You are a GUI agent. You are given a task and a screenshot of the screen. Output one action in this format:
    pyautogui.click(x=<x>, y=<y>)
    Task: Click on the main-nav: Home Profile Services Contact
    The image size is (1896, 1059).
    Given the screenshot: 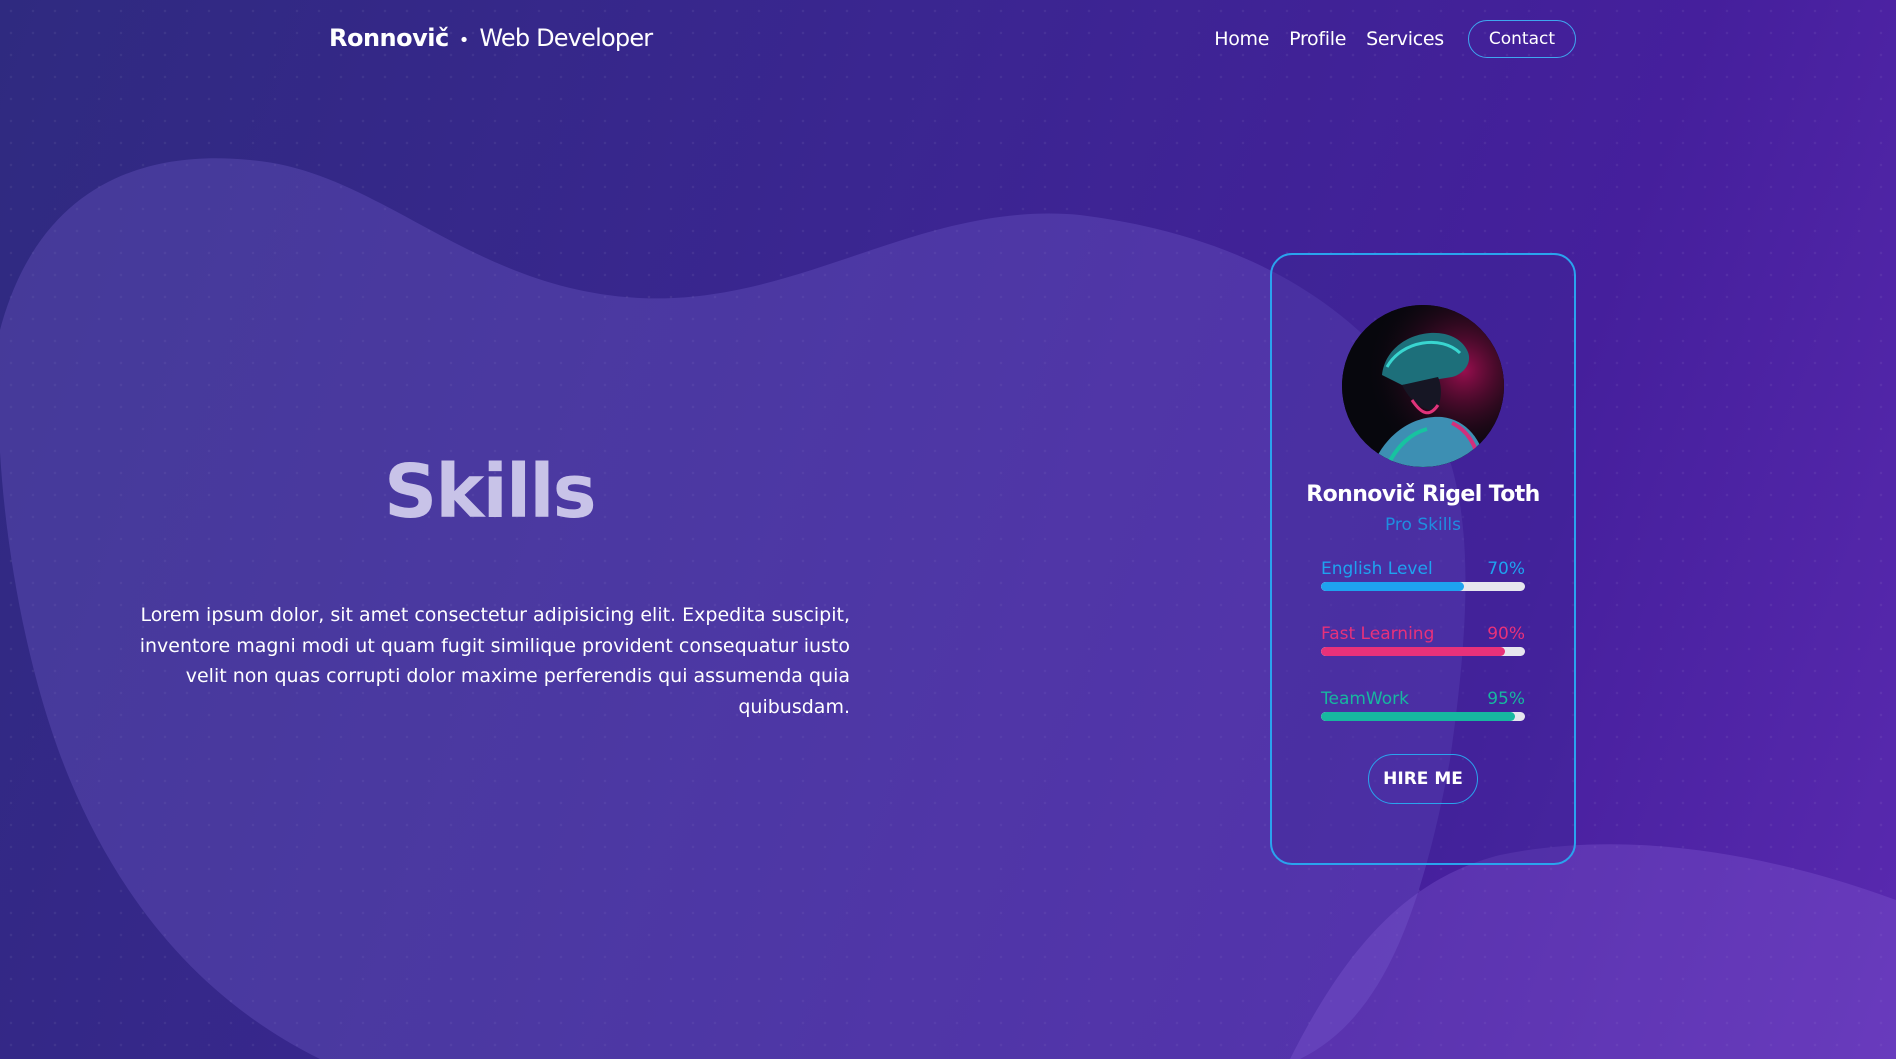 What is the action you would take?
    pyautogui.click(x=1395, y=39)
    